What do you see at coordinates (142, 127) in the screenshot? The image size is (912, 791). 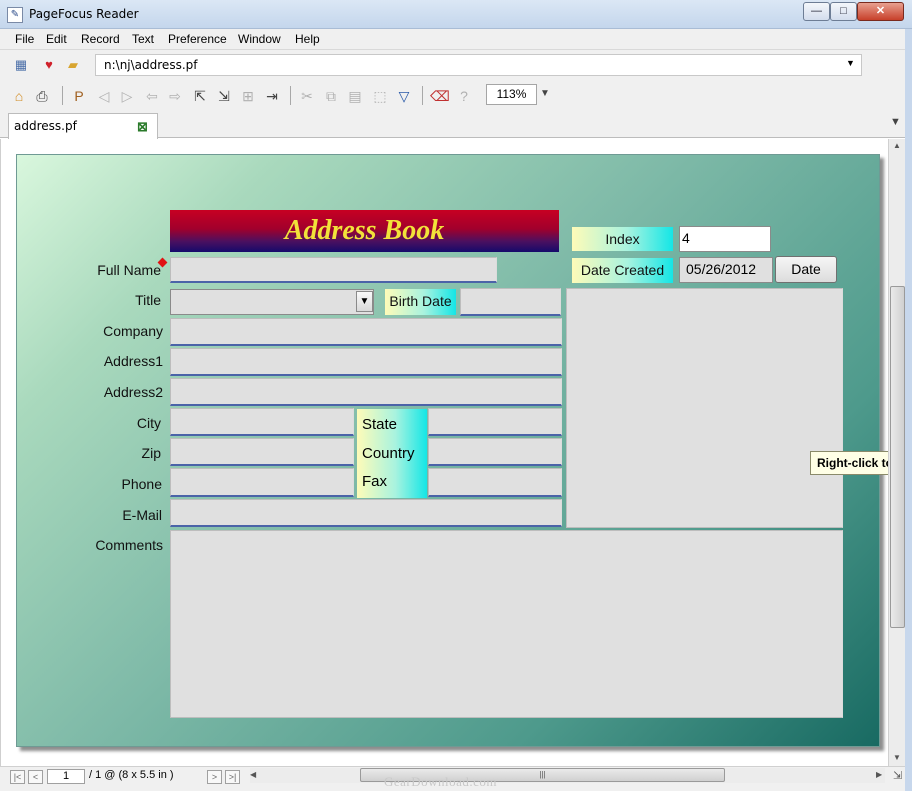 I see `close-tab-icon: ⊠` at bounding box center [142, 127].